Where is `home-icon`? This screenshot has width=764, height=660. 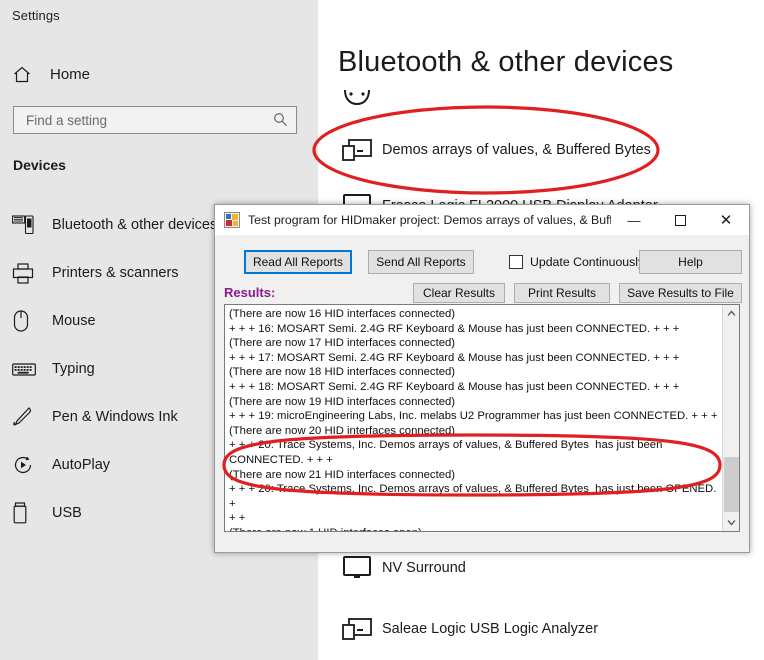
home-icon is located at coordinates (22, 74).